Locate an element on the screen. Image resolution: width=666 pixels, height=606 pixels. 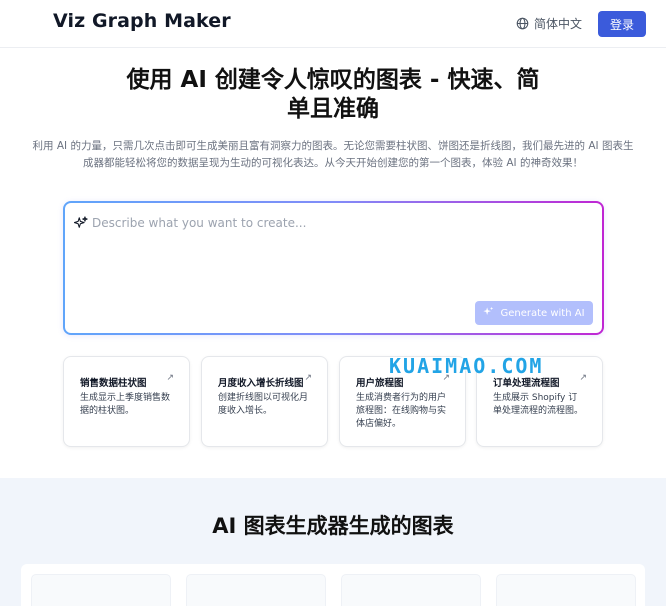
hero-title: 使用 AI 创建令人惊叹的图表 - 快速、简单且准确 is located at coordinates (333, 94).